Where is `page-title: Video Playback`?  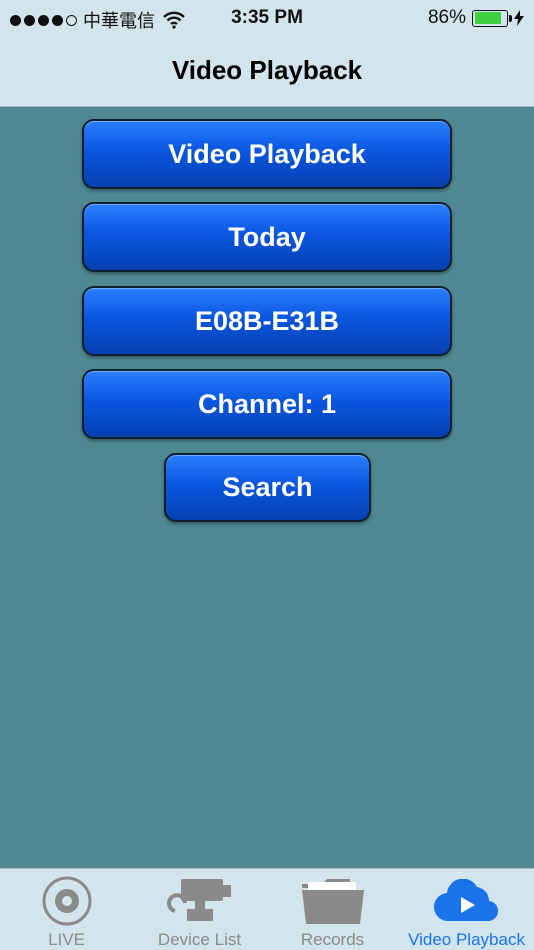 page-title: Video Playback is located at coordinates (267, 70).